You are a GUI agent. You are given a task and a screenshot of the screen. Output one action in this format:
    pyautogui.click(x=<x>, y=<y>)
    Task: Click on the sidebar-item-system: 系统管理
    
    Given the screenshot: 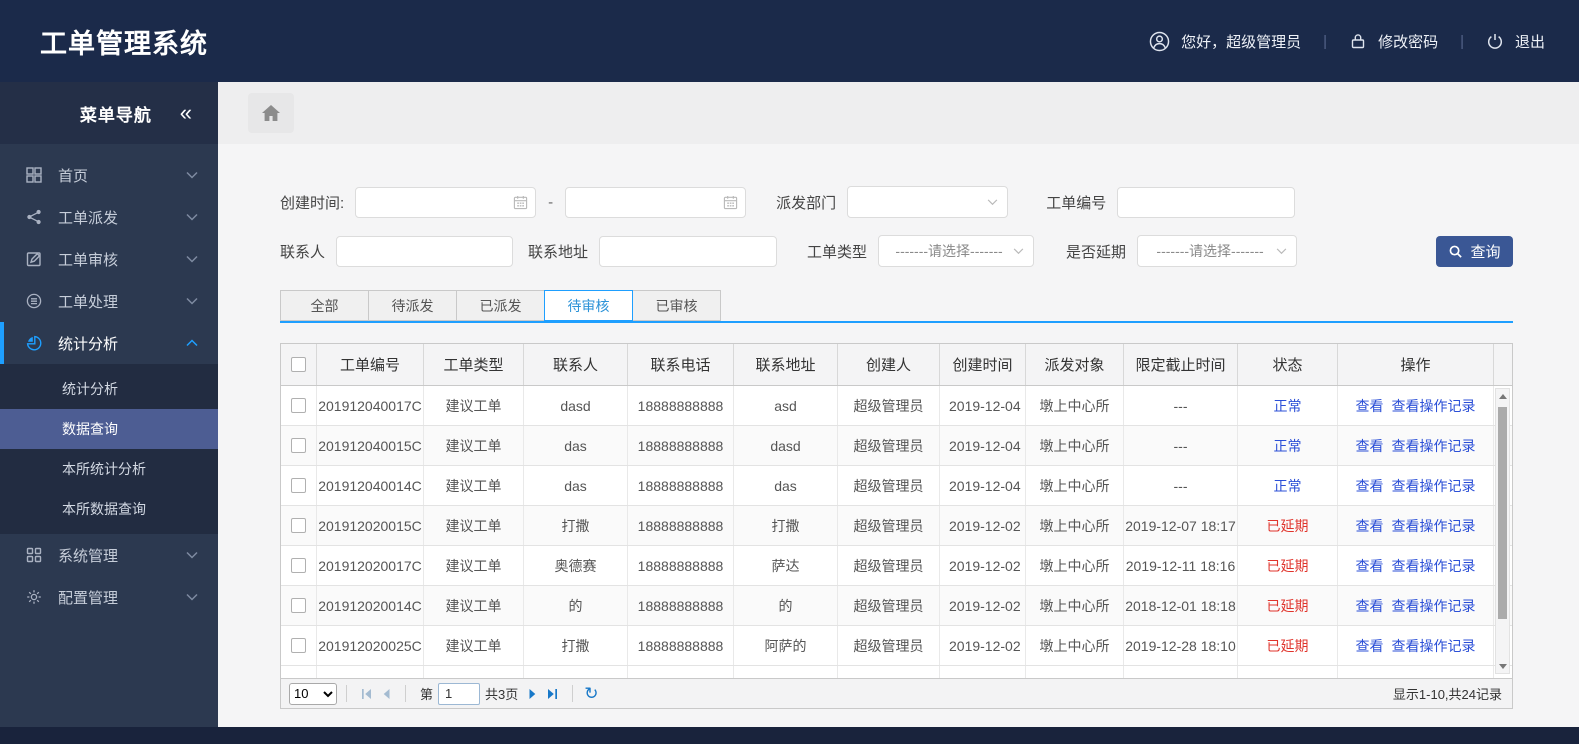 What is the action you would take?
    pyautogui.click(x=109, y=555)
    